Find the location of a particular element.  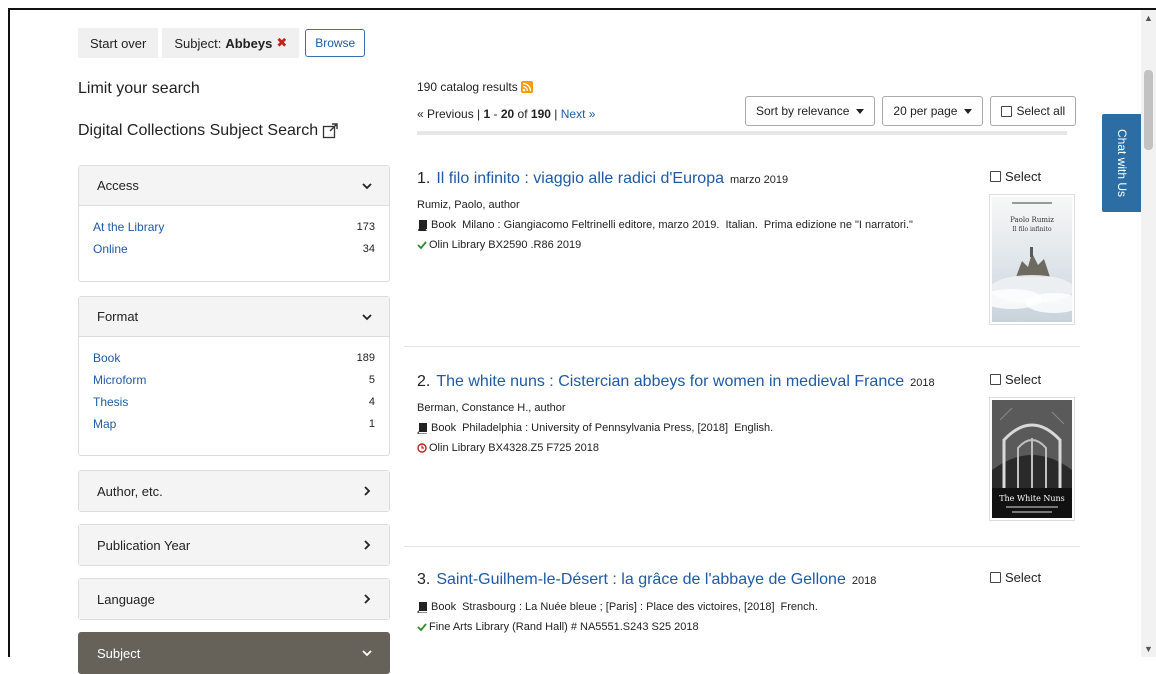

facet-item: Map 1 is located at coordinates (234, 424).